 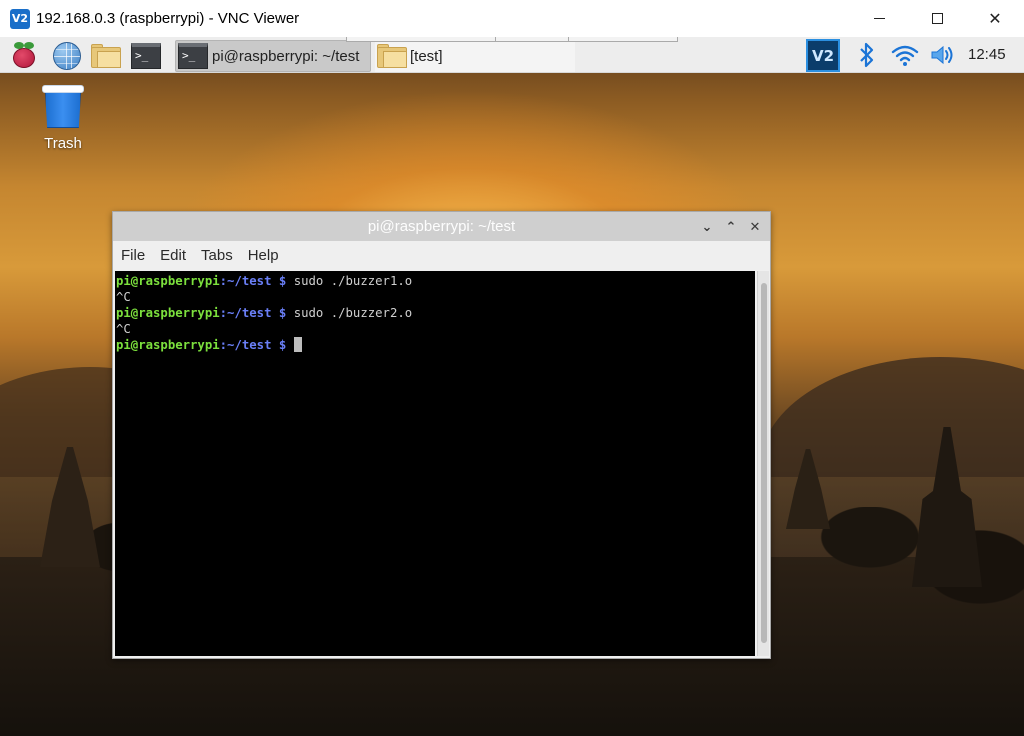 I want to click on terminal-line: pi@raspberrypi:~/test $, so click(x=435, y=345).